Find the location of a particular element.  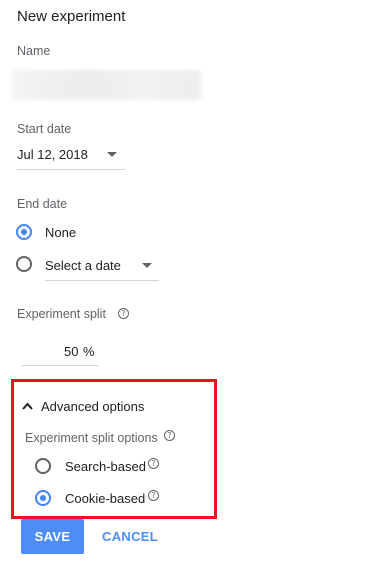

experiment-split-label: Experiment split is located at coordinates (61, 314).